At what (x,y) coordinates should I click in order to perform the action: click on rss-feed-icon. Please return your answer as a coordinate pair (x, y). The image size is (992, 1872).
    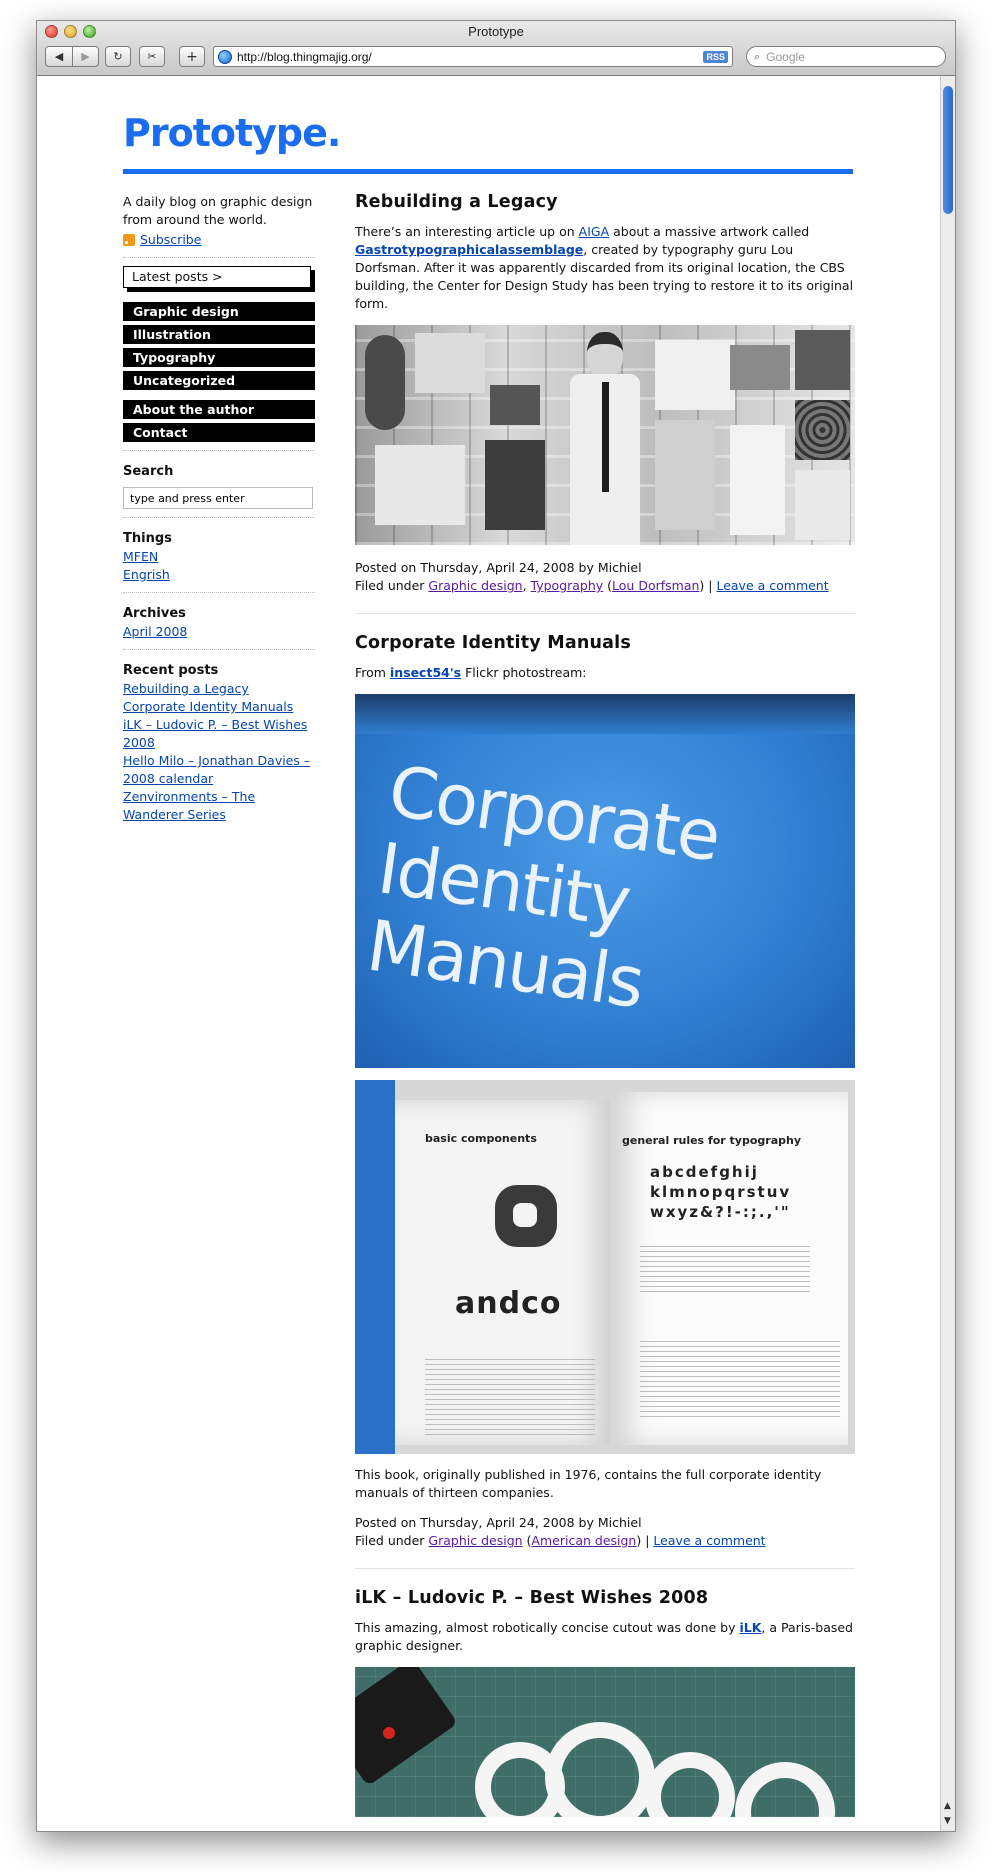
    Looking at the image, I should click on (129, 240).